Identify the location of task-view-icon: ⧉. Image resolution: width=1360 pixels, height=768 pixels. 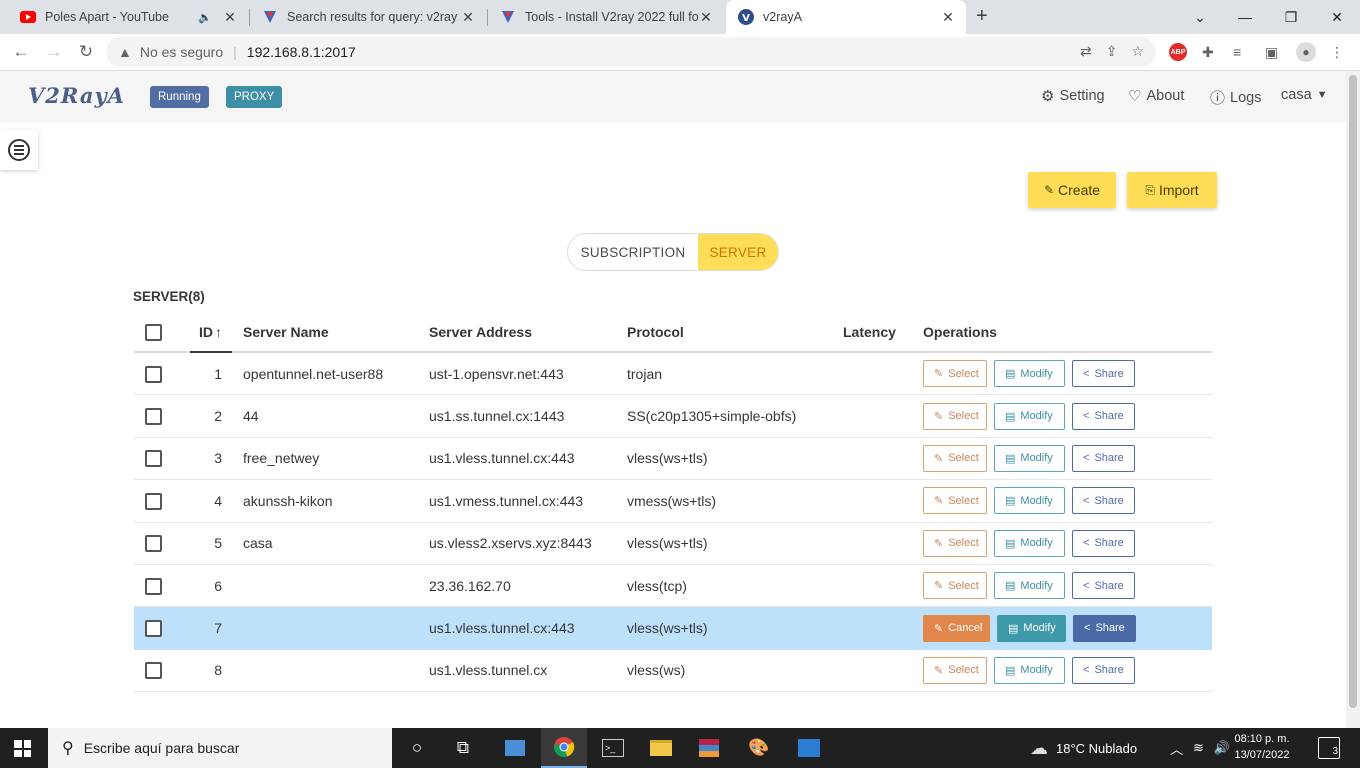
(463, 748).